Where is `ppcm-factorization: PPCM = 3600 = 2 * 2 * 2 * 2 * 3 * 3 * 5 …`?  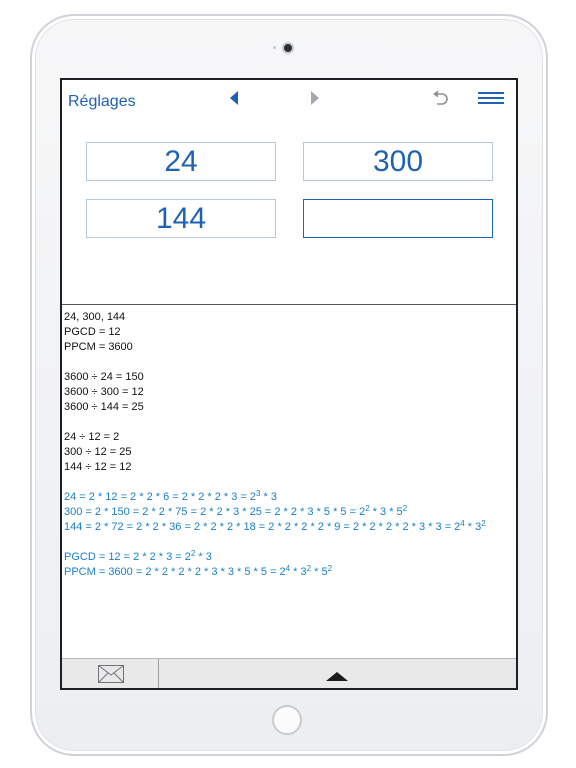
ppcm-factorization: PPCM = 3600 = 2 * 2 * 2 * 2 * 3 * 3 * 5 … is located at coordinates (198, 571).